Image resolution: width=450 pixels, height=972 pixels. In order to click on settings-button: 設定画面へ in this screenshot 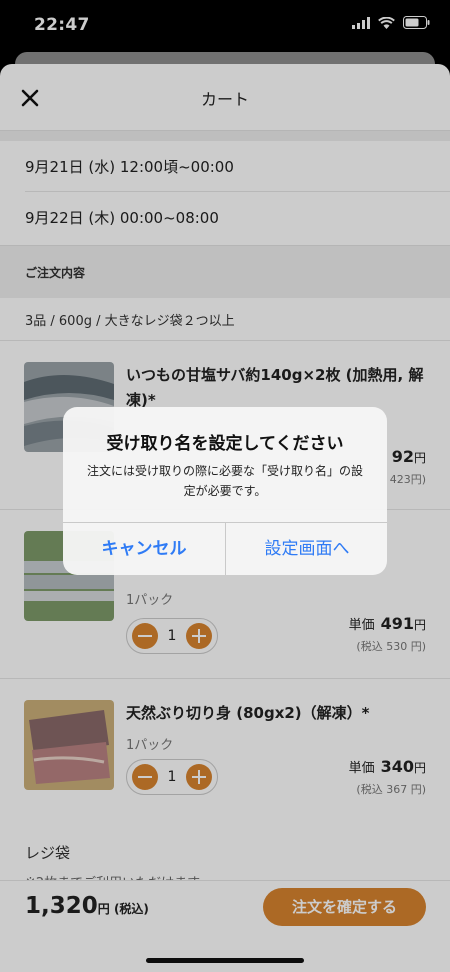, I will do `click(306, 549)`.